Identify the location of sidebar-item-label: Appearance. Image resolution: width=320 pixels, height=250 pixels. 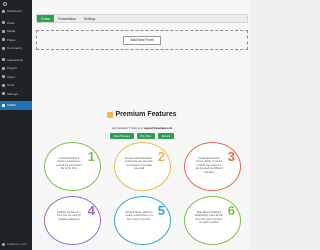
(15, 59).